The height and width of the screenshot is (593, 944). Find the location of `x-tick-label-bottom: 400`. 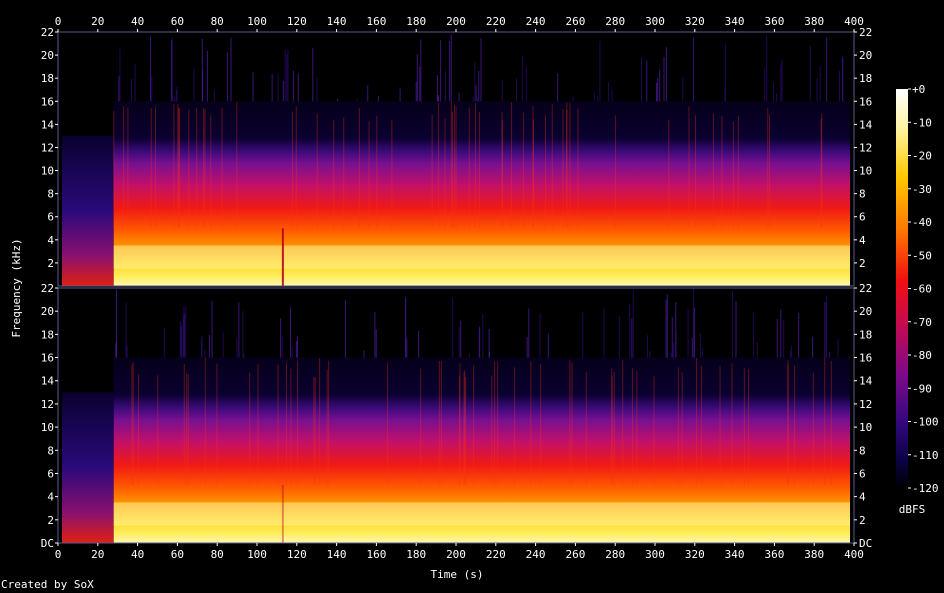

x-tick-label-bottom: 400 is located at coordinates (854, 554).